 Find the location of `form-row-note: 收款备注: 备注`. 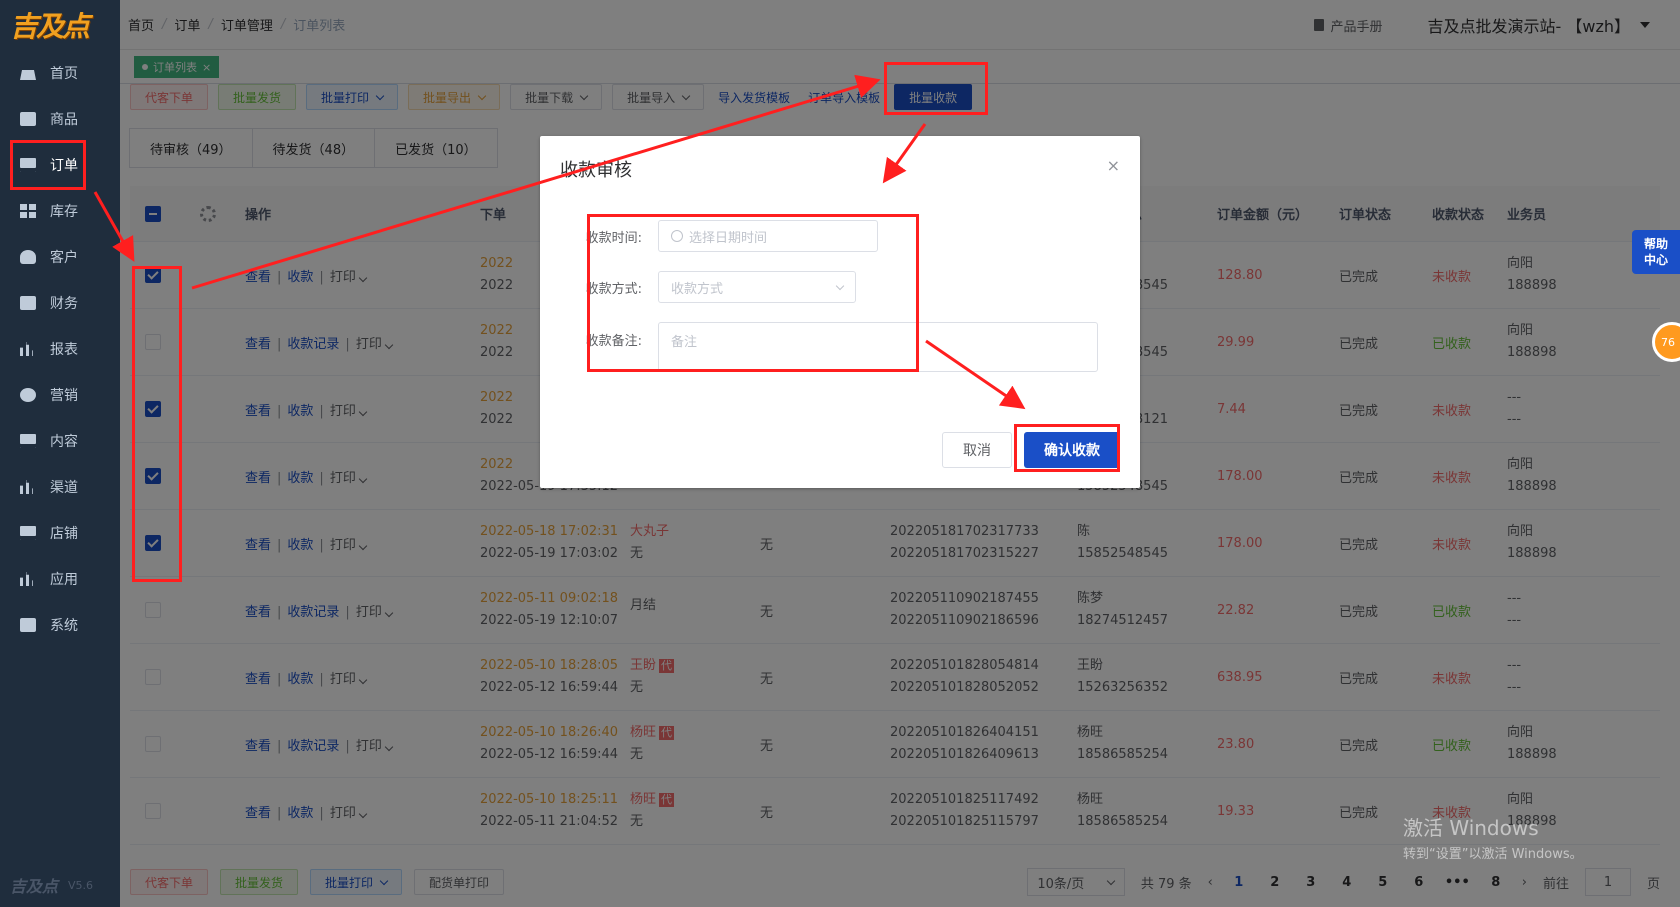

form-row-note: 收款备注: 备注 is located at coordinates (829, 347).